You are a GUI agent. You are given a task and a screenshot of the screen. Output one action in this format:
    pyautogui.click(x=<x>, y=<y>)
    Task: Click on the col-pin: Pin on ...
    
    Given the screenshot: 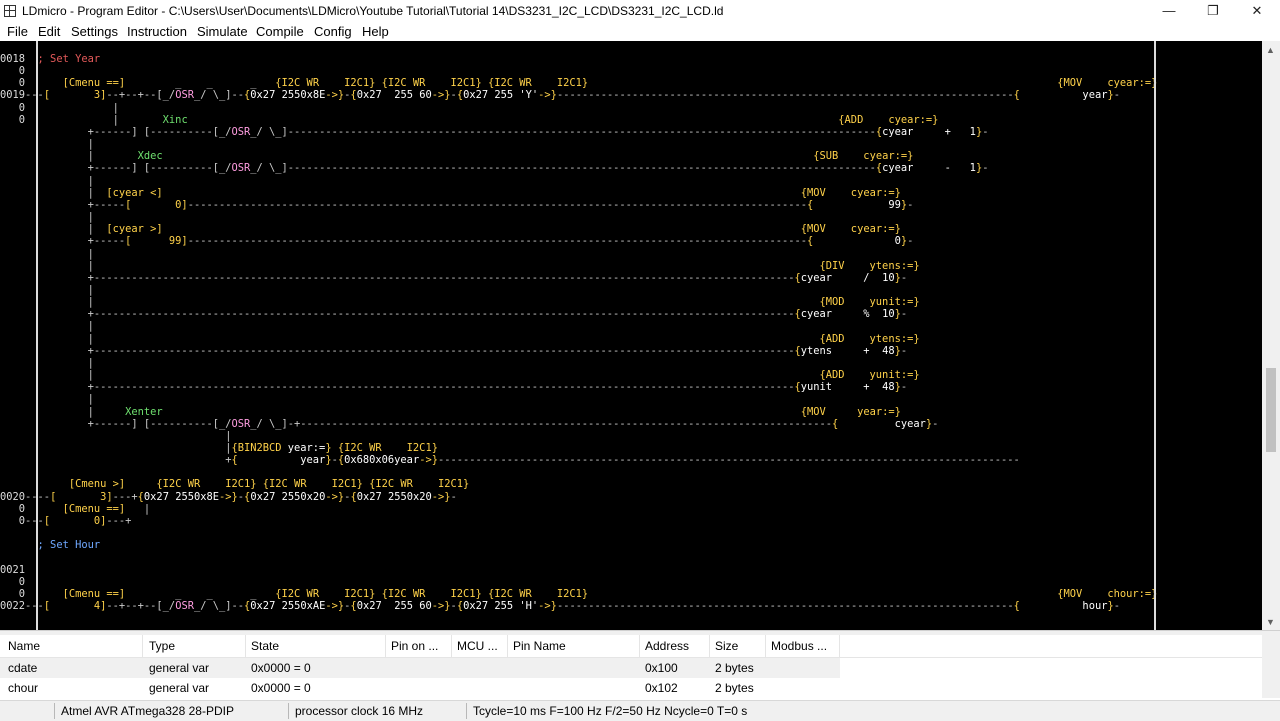 What is the action you would take?
    pyautogui.click(x=414, y=646)
    